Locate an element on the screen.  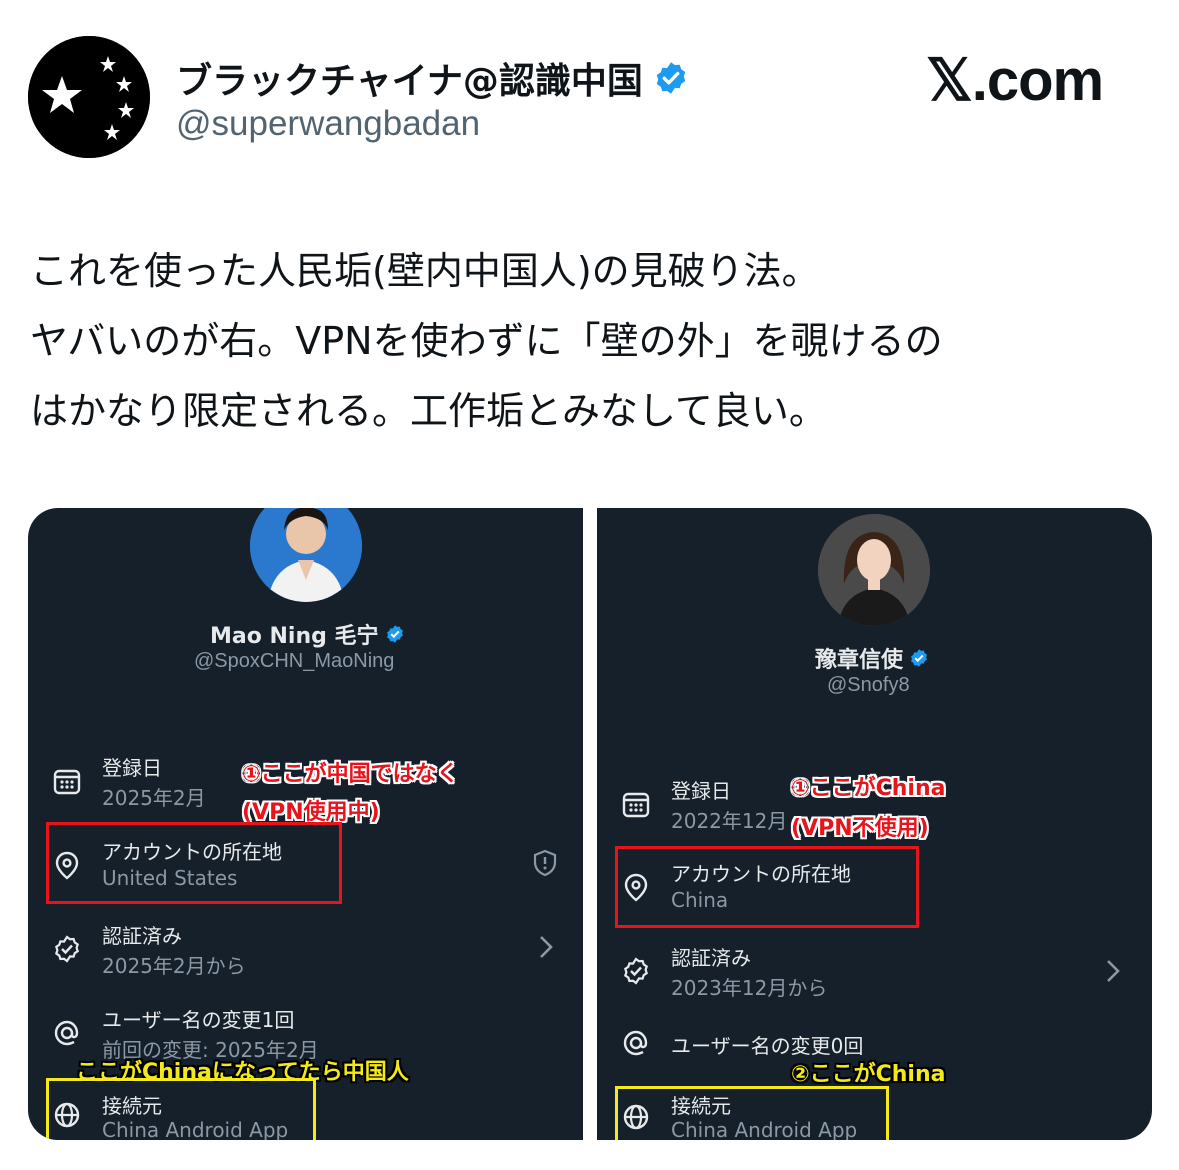
left-profile-name-text: Mao Ning 毛宁 is located at coordinates (294, 636).